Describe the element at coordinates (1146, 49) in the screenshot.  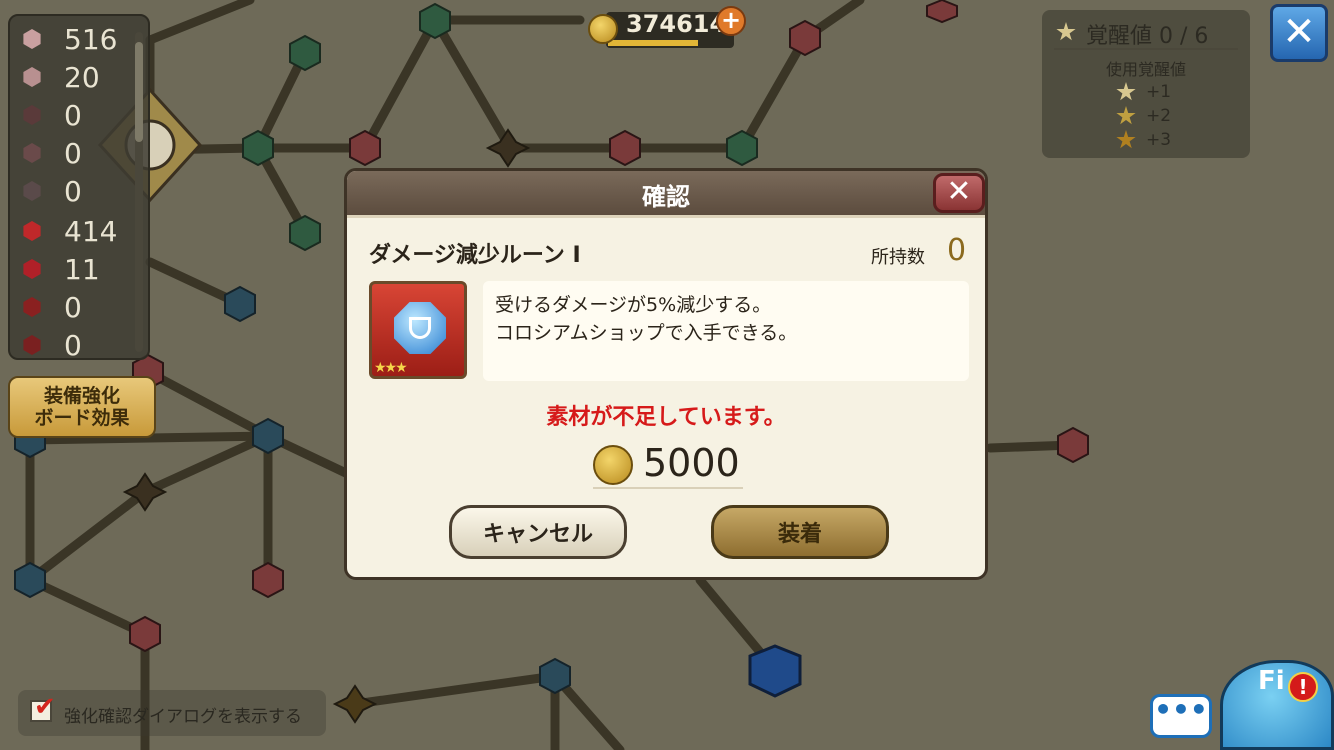
I see `divider` at that location.